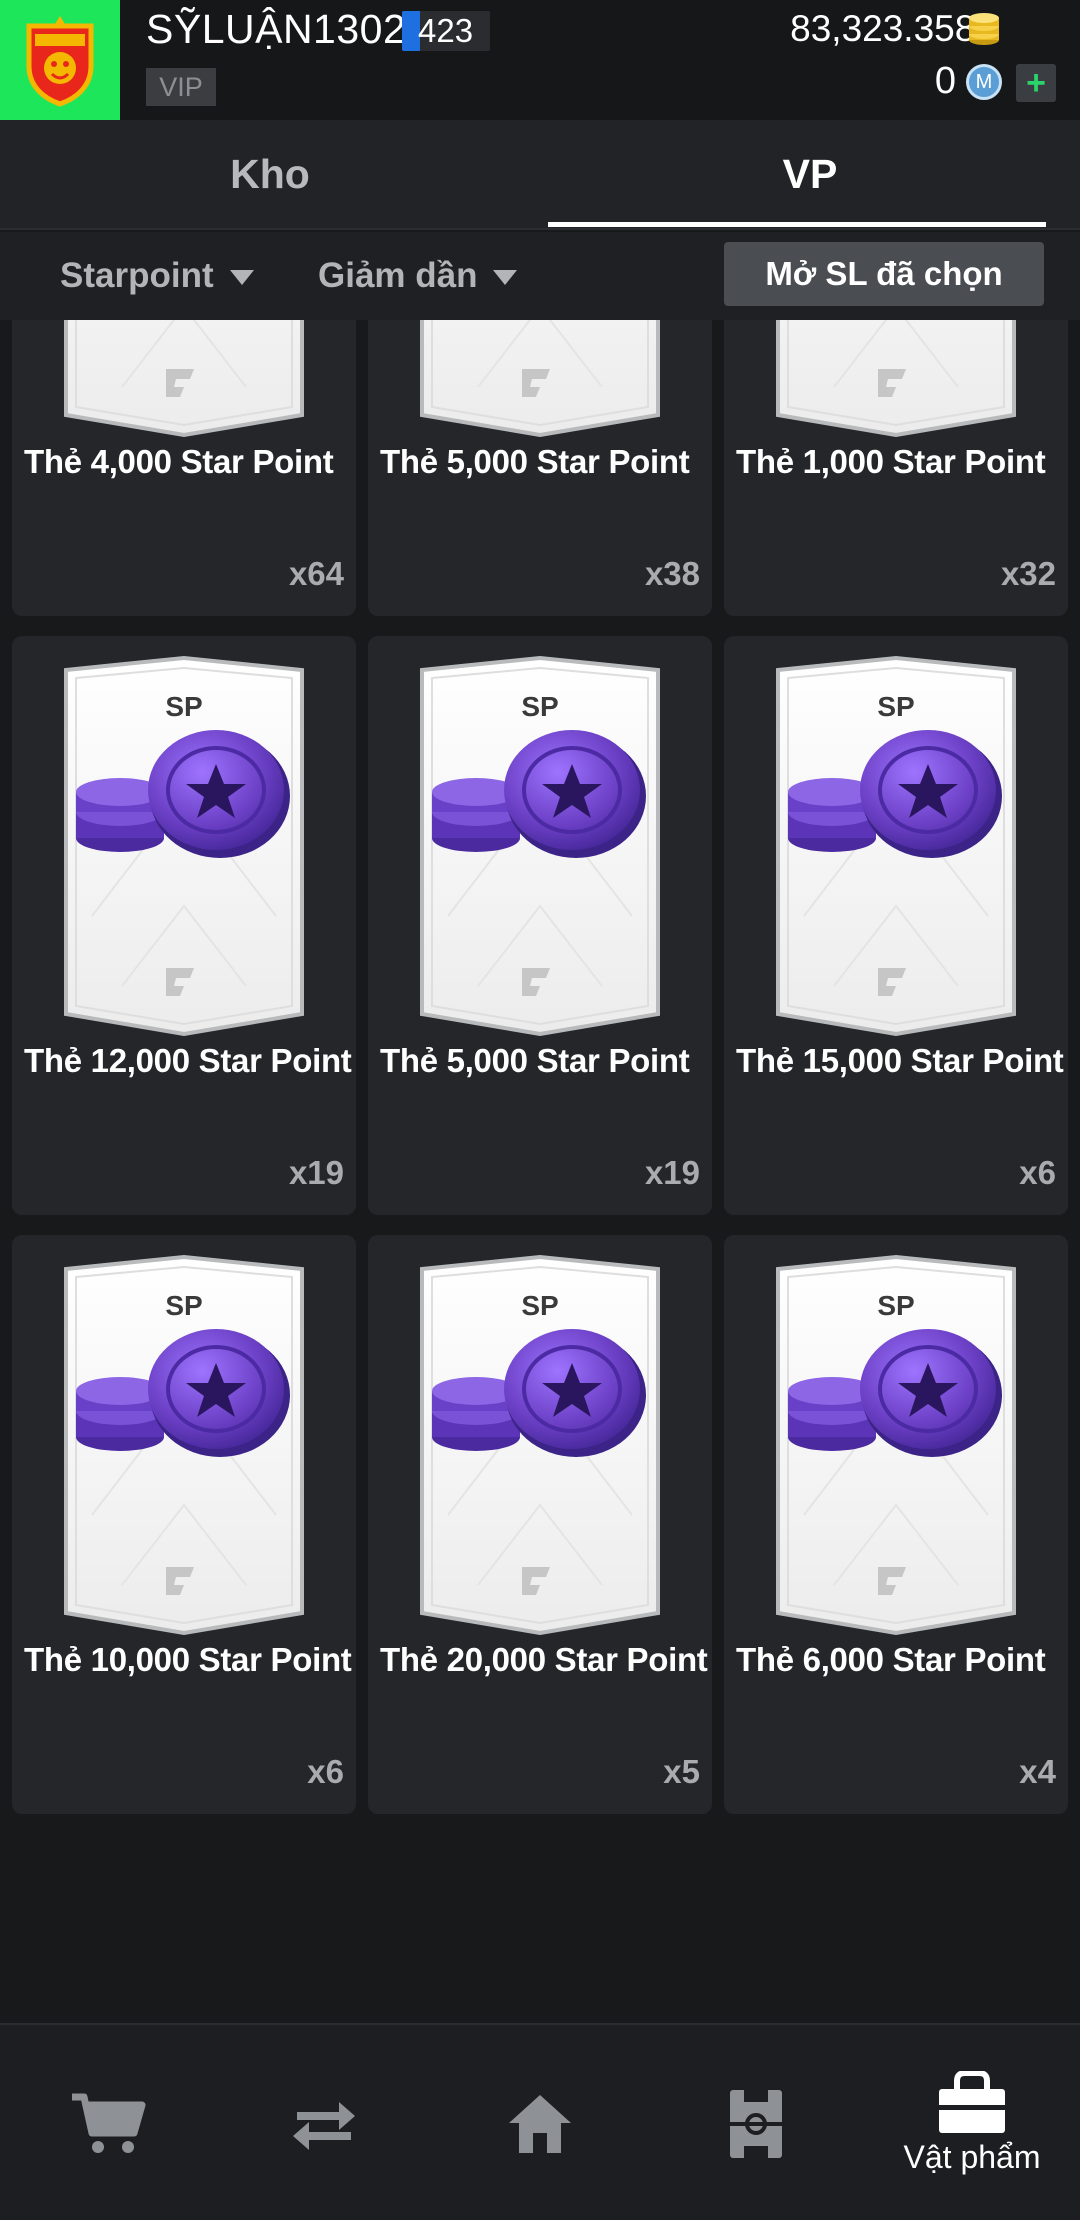 Image resolution: width=1080 pixels, height=2220 pixels. I want to click on club-badge, so click(60, 60).